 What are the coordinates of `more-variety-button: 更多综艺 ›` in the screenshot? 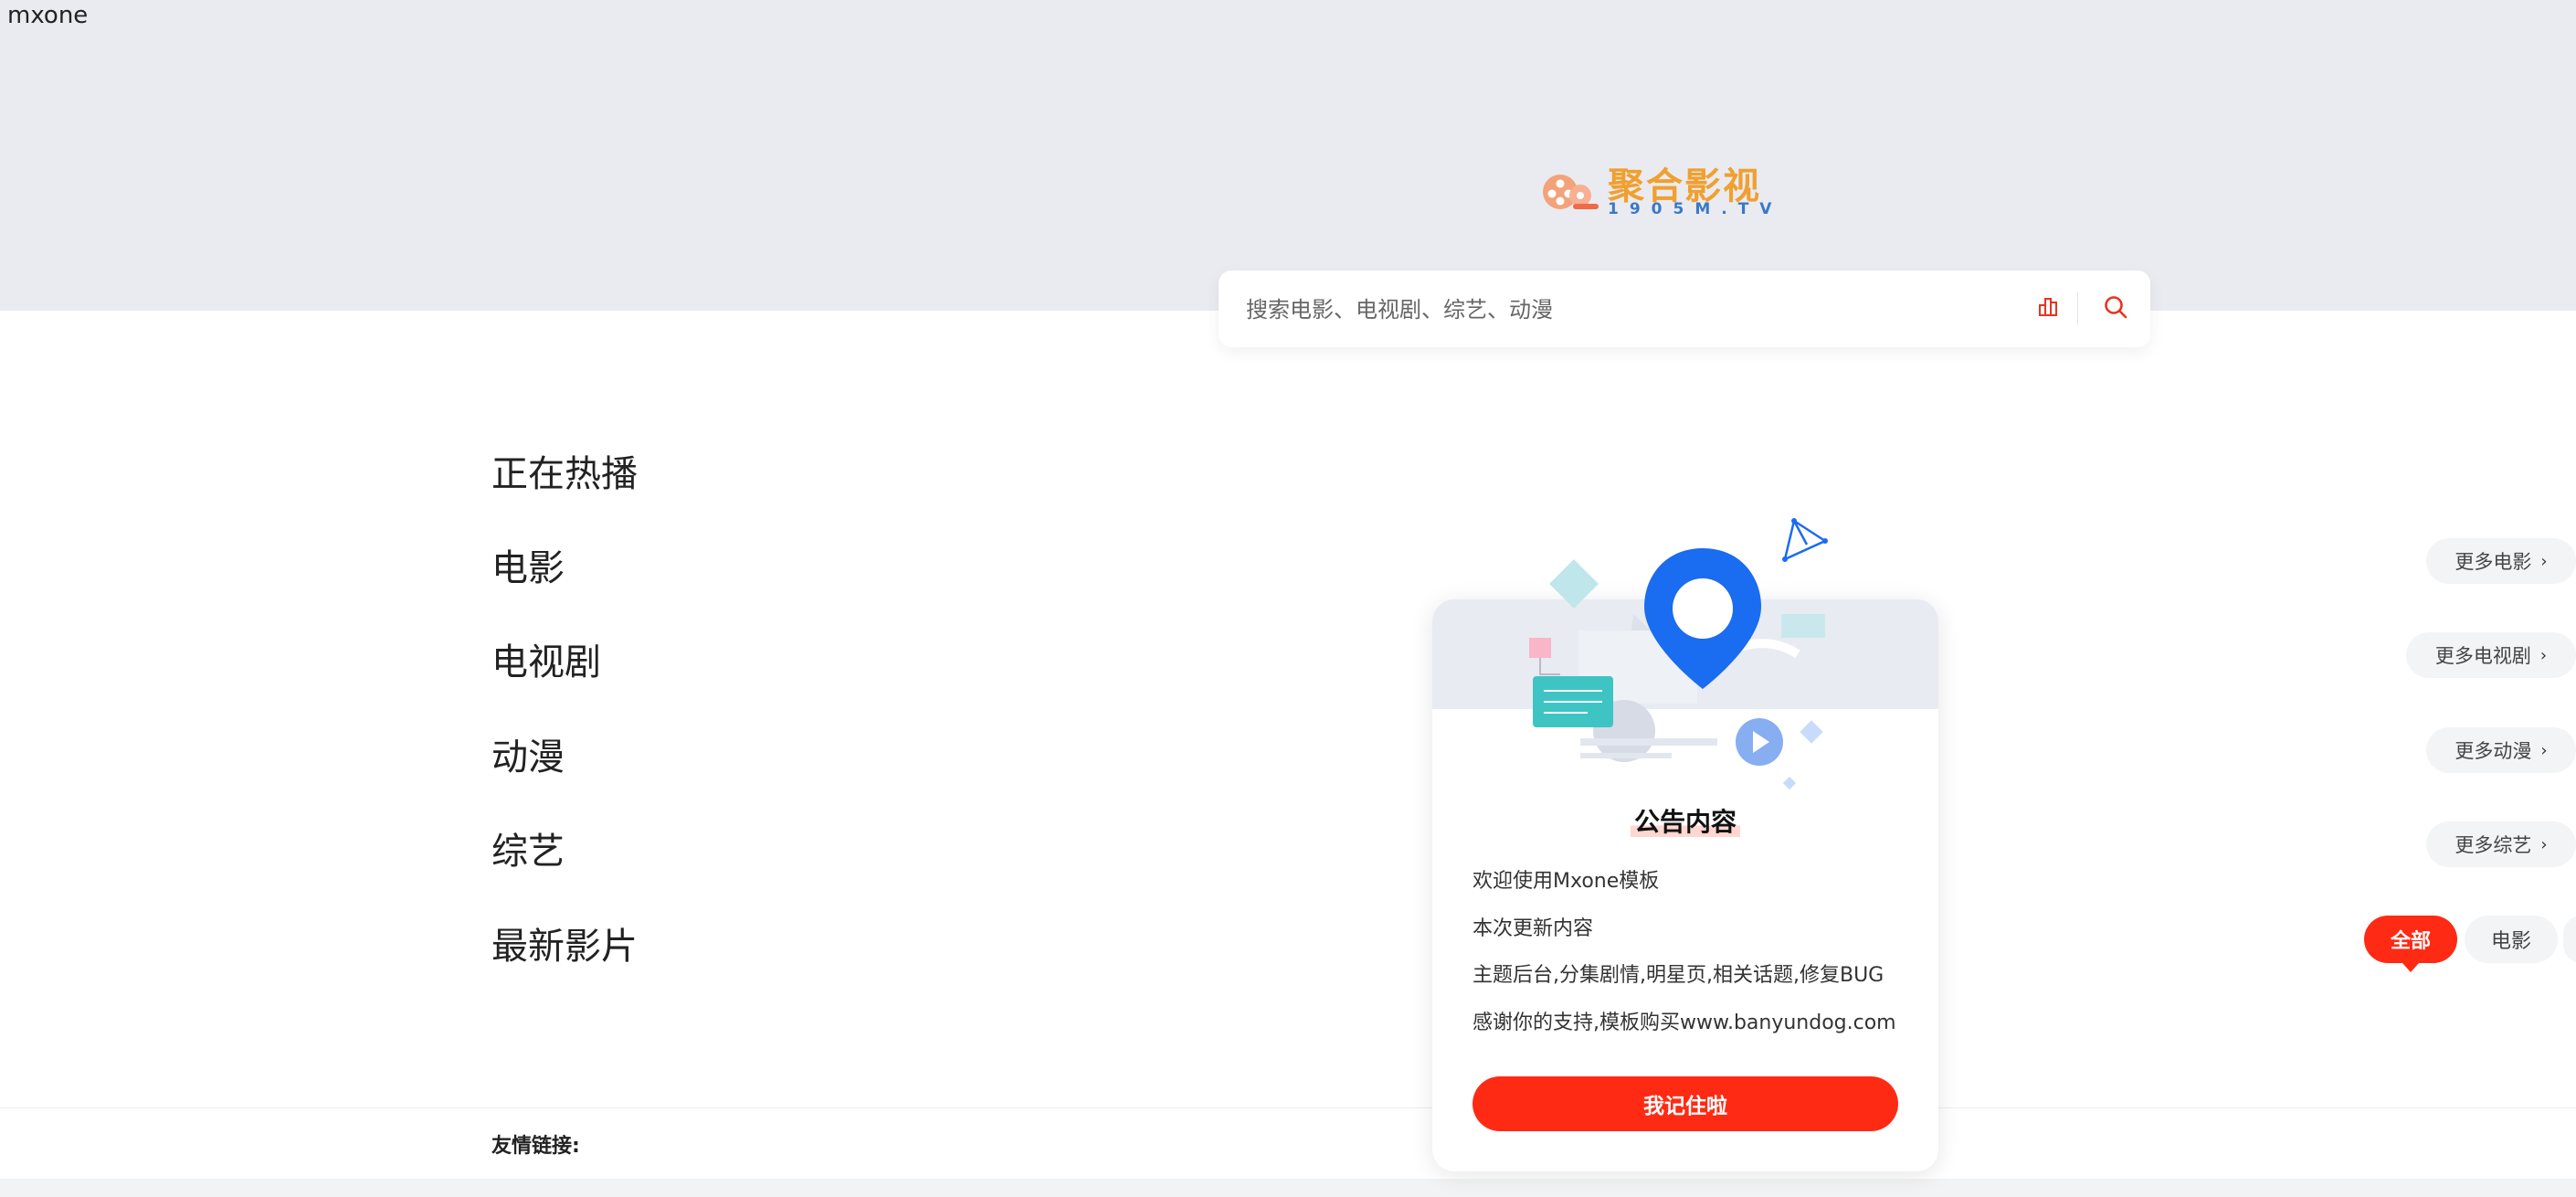 It's located at (2501, 844).